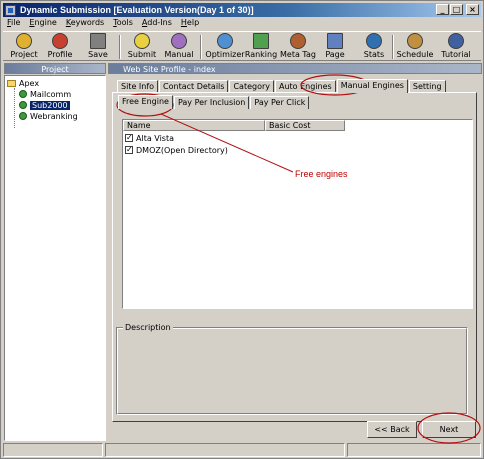 This screenshot has height=459, width=484. I want to click on maximize-button: □, so click(456, 9).